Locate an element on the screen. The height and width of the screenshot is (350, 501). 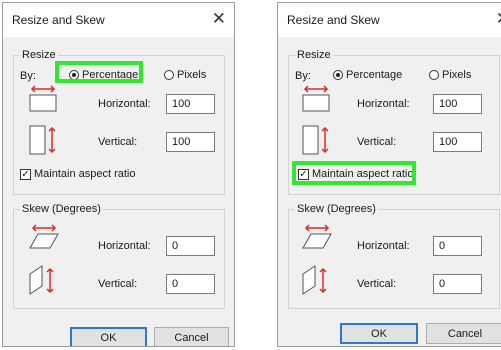
maintain-aspect-label: Maintain aspect ratio is located at coordinates (85, 174).